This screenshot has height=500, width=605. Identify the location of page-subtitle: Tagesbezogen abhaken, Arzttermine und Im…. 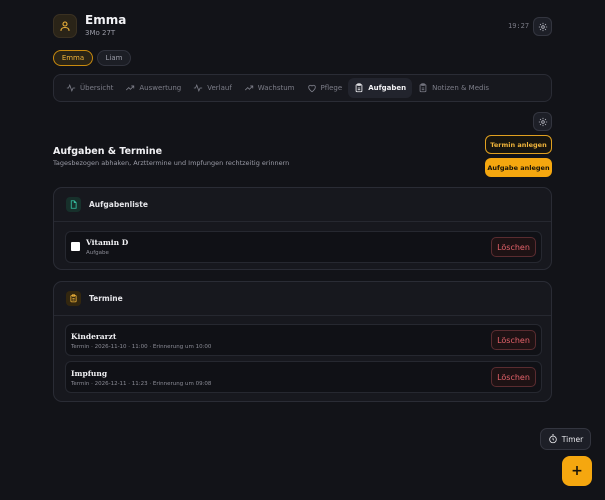
(171, 163).